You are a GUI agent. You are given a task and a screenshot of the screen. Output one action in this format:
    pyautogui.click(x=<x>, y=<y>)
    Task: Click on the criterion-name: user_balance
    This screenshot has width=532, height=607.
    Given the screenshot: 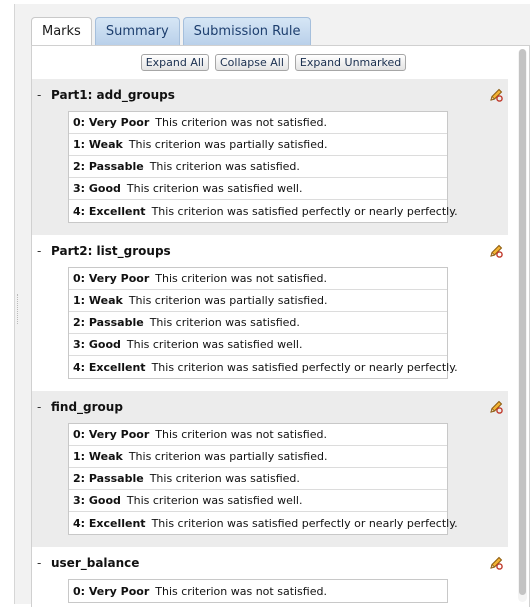 What is the action you would take?
    pyautogui.click(x=95, y=563)
    